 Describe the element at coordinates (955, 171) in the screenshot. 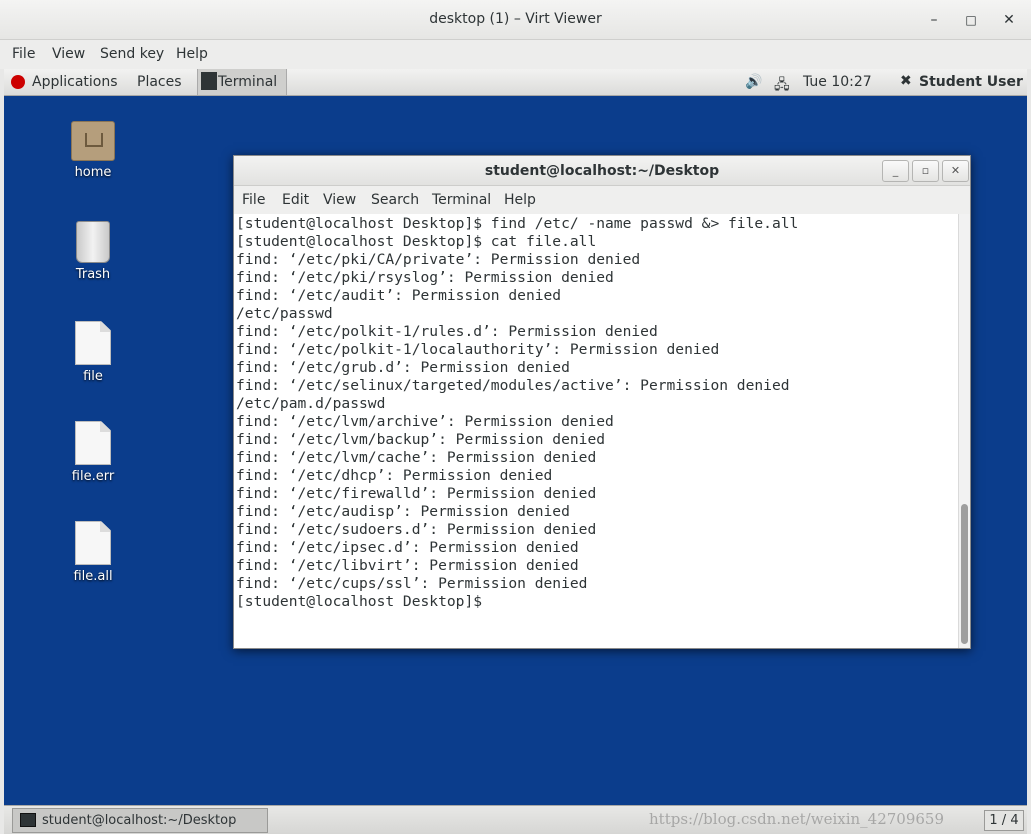

I see `terminal-close-button: ✕` at that location.